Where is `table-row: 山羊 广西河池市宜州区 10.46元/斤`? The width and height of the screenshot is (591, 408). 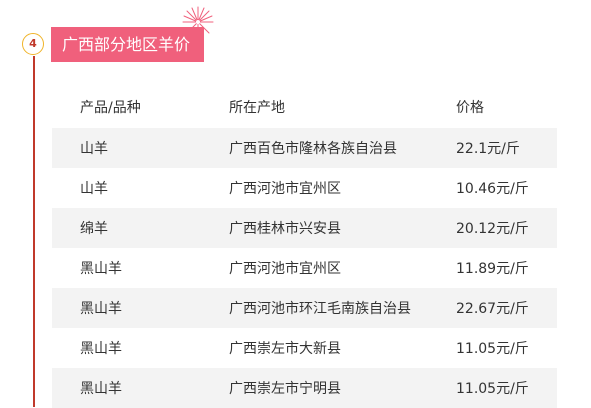
table-row: 山羊 广西河池市宜州区 10.46元/斤 is located at coordinates (304, 188).